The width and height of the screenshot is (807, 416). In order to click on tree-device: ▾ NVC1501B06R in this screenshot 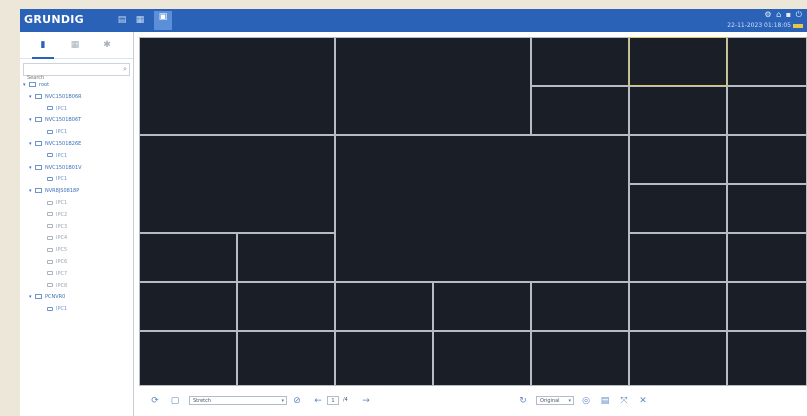, I will do `click(55, 97)`.